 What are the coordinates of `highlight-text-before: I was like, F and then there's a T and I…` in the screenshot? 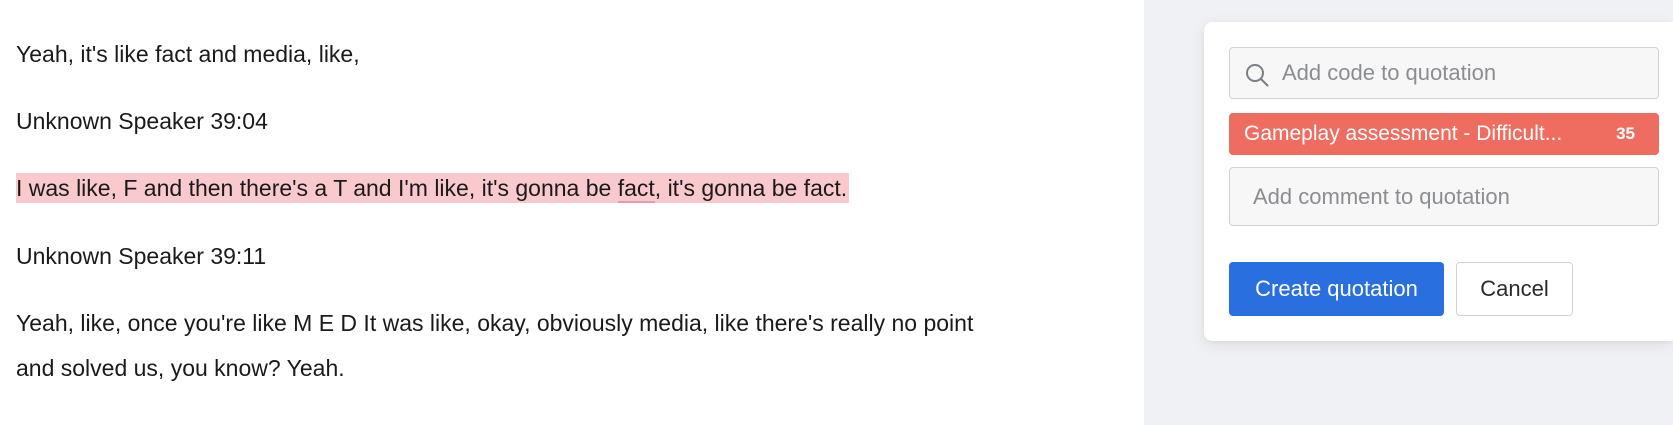 It's located at (317, 188).